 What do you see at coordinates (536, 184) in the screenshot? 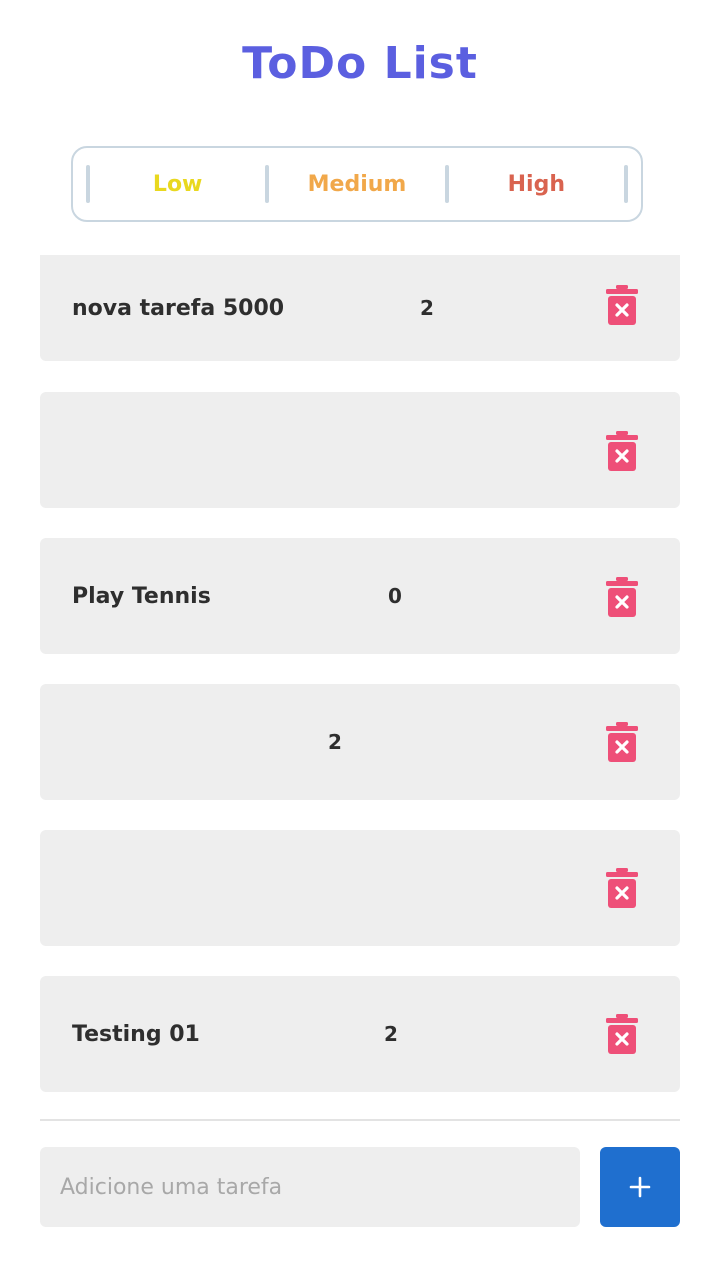
I see `priority-high-button: High` at bounding box center [536, 184].